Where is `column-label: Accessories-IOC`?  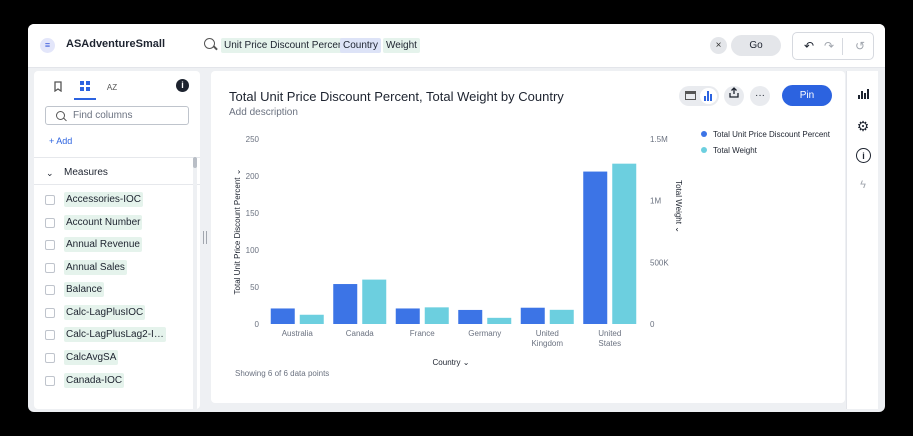 column-label: Accessories-IOC is located at coordinates (104, 199).